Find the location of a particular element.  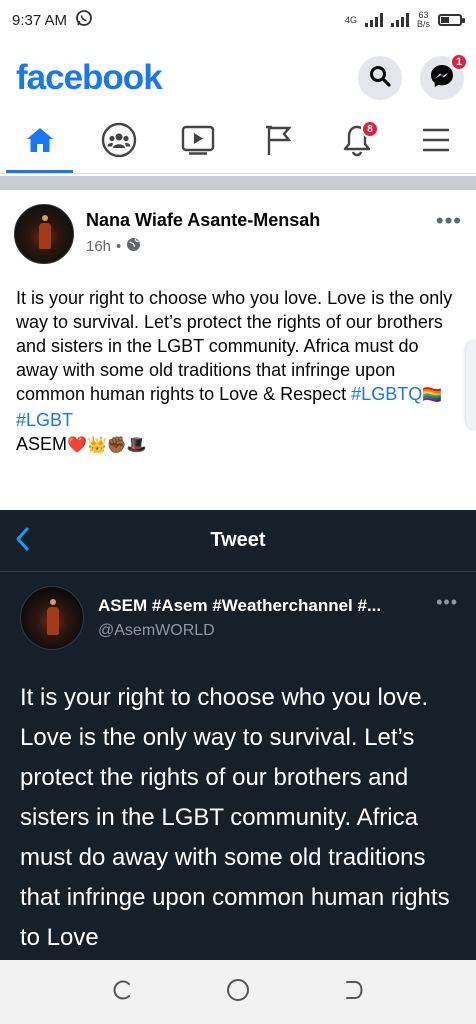

hashtag-lgbt: #LGBT is located at coordinates (44, 420).